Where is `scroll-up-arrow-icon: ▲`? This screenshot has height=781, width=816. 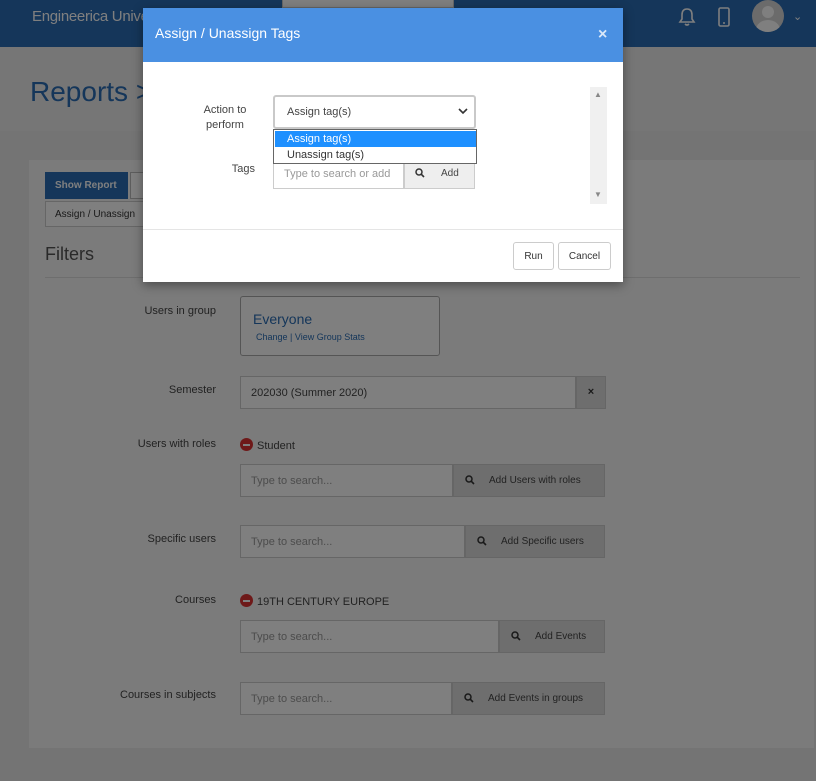
scroll-up-arrow-icon: ▲ is located at coordinates (598, 94).